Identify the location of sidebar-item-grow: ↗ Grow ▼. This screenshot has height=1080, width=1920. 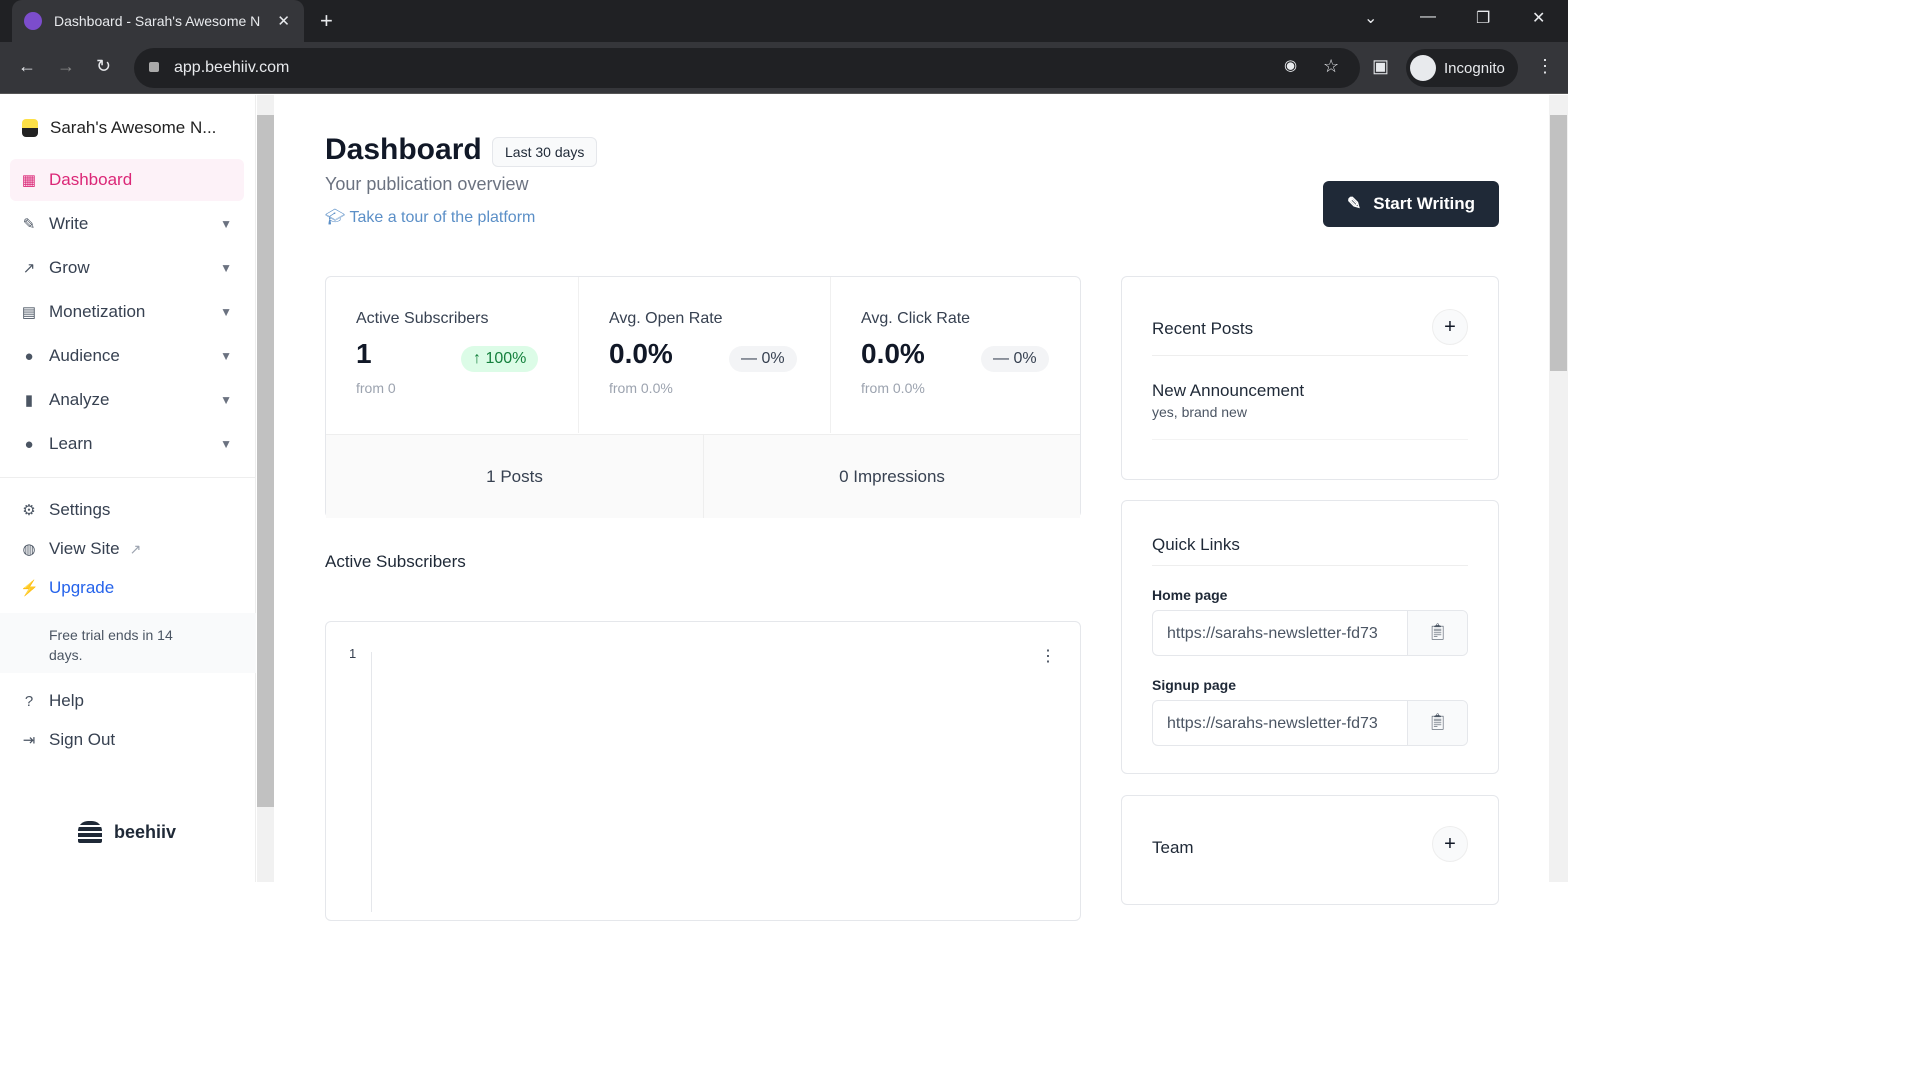
(127, 268).